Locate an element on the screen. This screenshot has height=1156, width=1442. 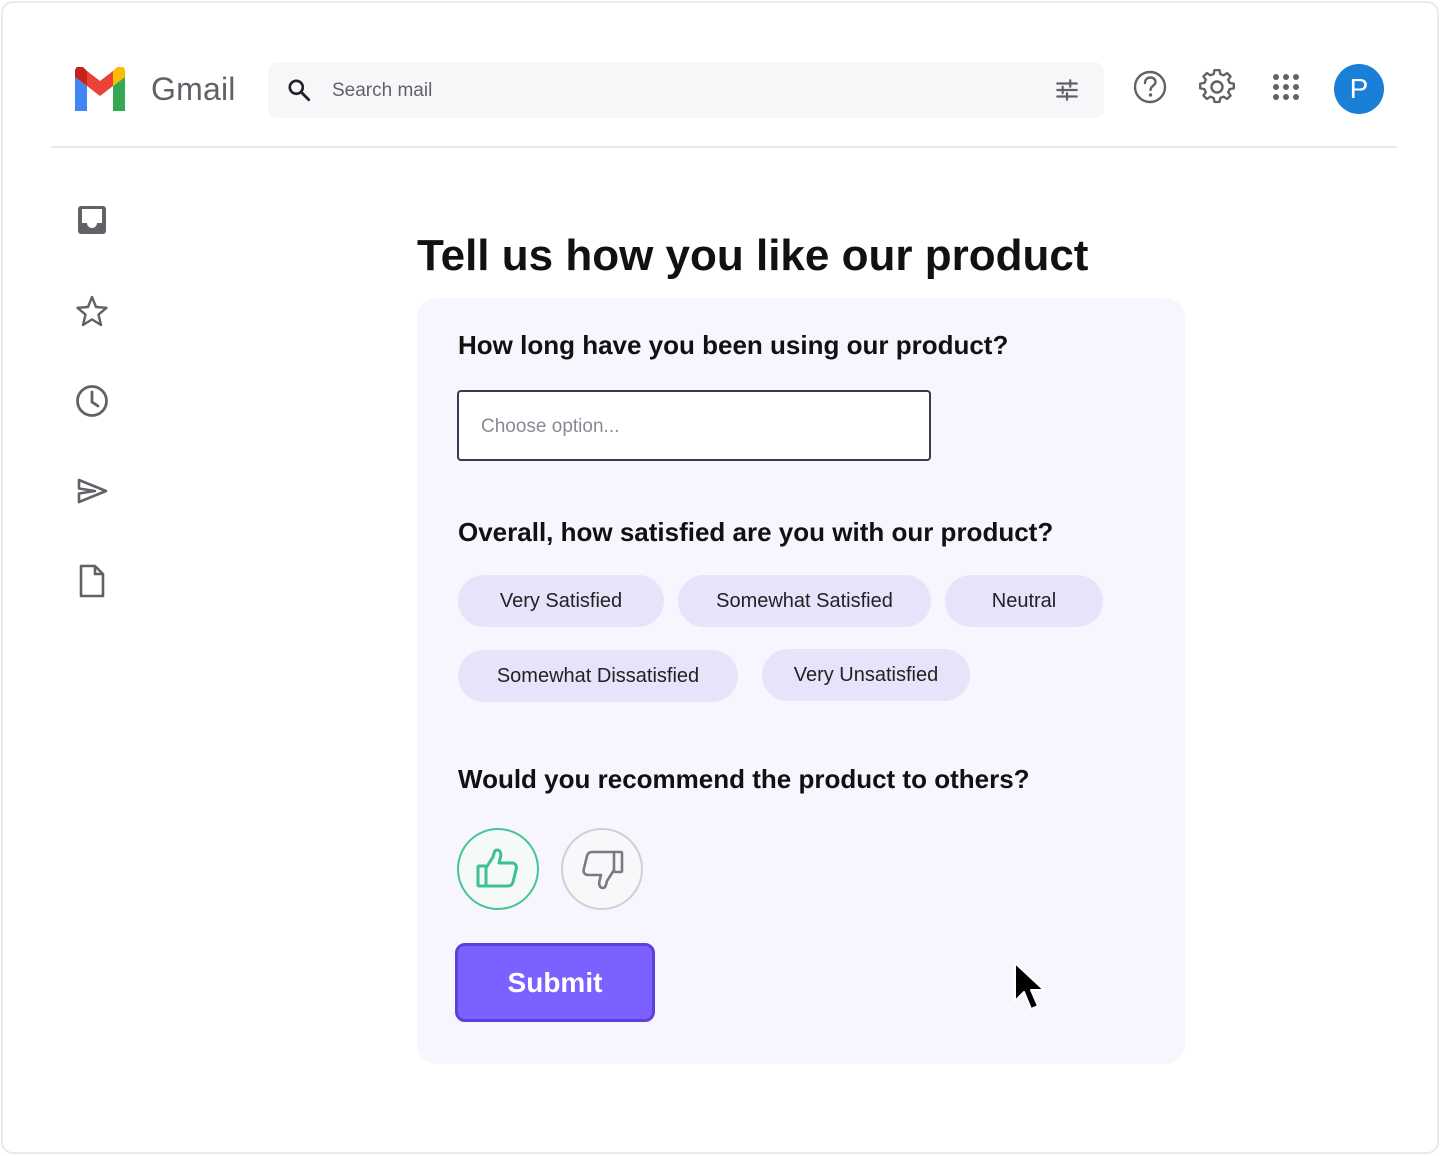
send-icon is located at coordinates (92, 491).